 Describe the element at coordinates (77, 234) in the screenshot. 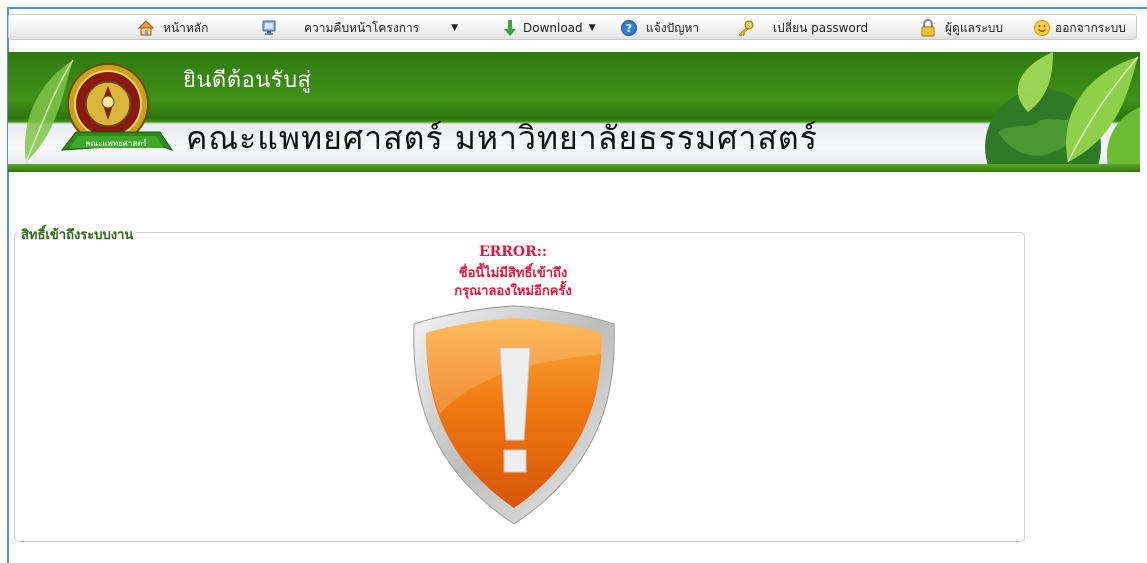

I see `panel-legend: สิทธิ์เข้าถึงระบบงาน` at that location.